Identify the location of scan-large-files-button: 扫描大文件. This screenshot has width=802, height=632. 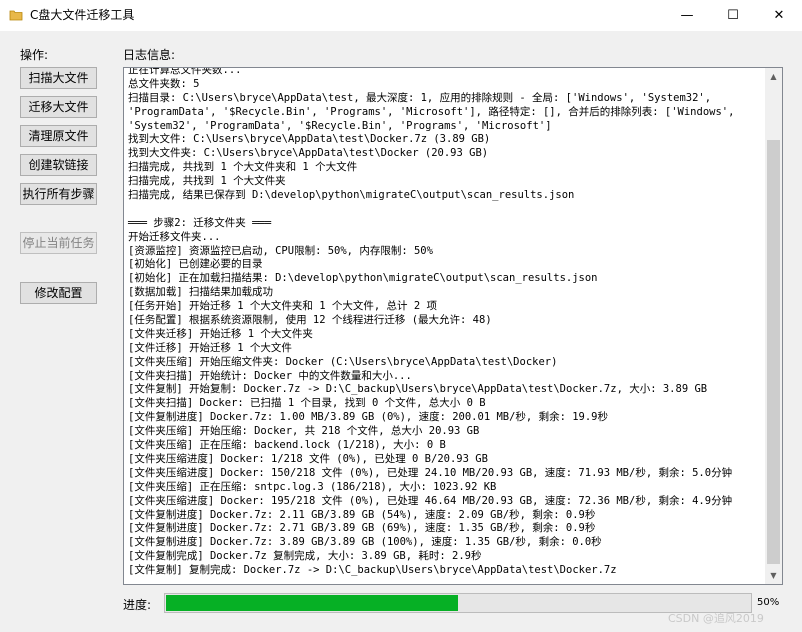
(58, 78).